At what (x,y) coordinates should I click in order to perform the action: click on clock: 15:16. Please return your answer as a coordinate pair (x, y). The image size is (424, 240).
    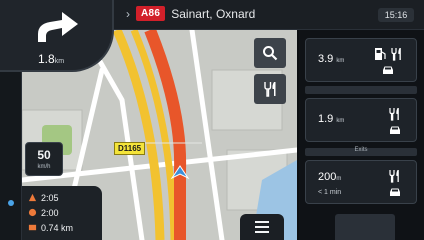
    Looking at the image, I should click on (396, 15).